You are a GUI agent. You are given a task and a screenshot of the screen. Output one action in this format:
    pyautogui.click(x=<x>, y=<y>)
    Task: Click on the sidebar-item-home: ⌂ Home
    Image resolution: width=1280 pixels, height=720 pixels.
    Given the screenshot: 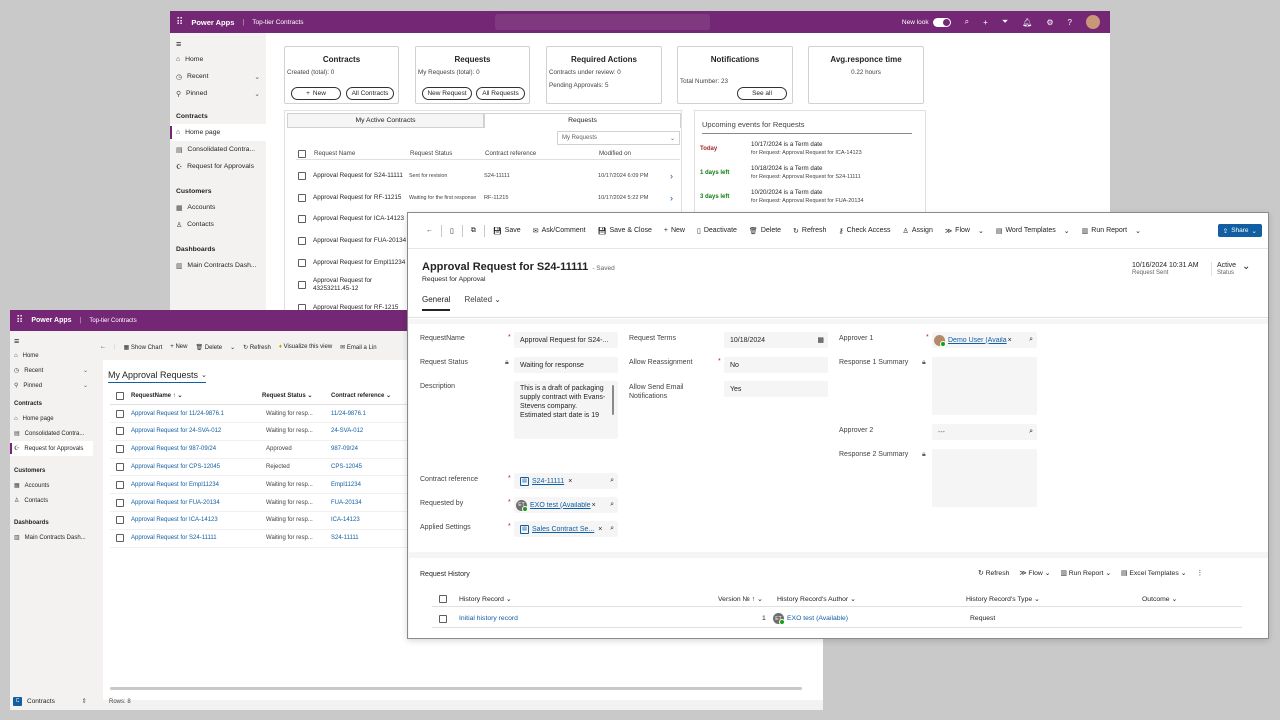 What is the action you would take?
    pyautogui.click(x=218, y=59)
    